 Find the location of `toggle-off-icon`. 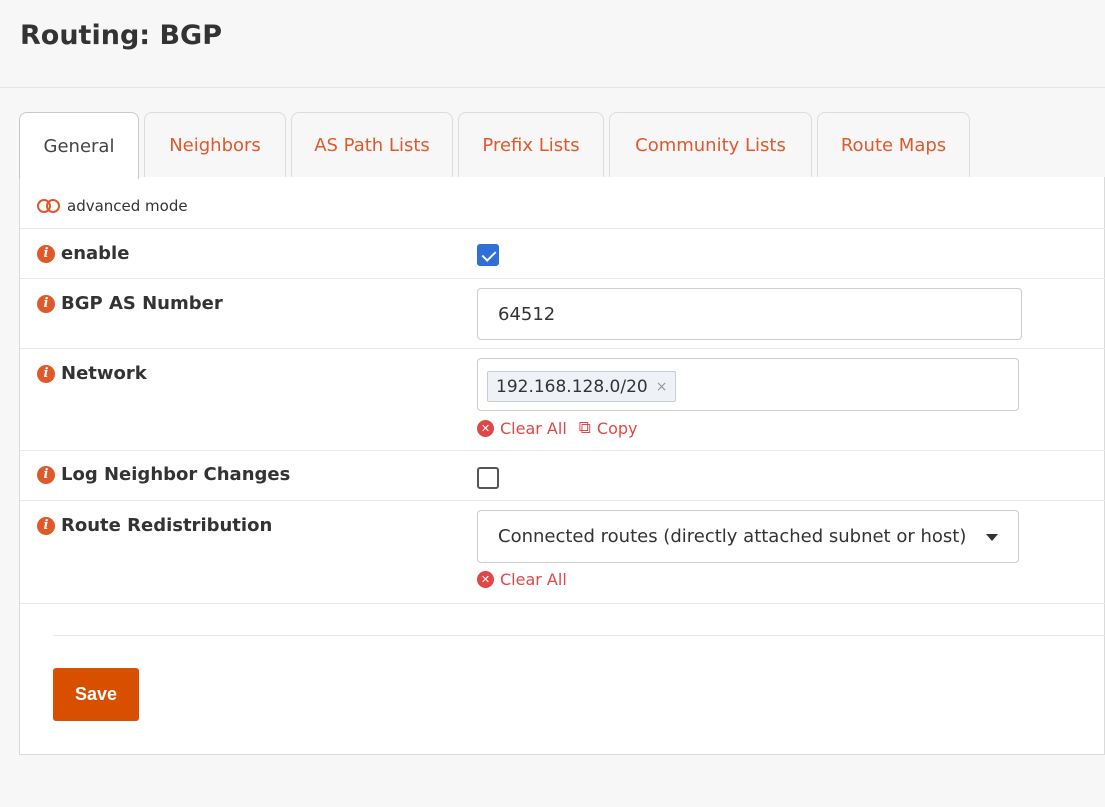

toggle-off-icon is located at coordinates (50, 206).